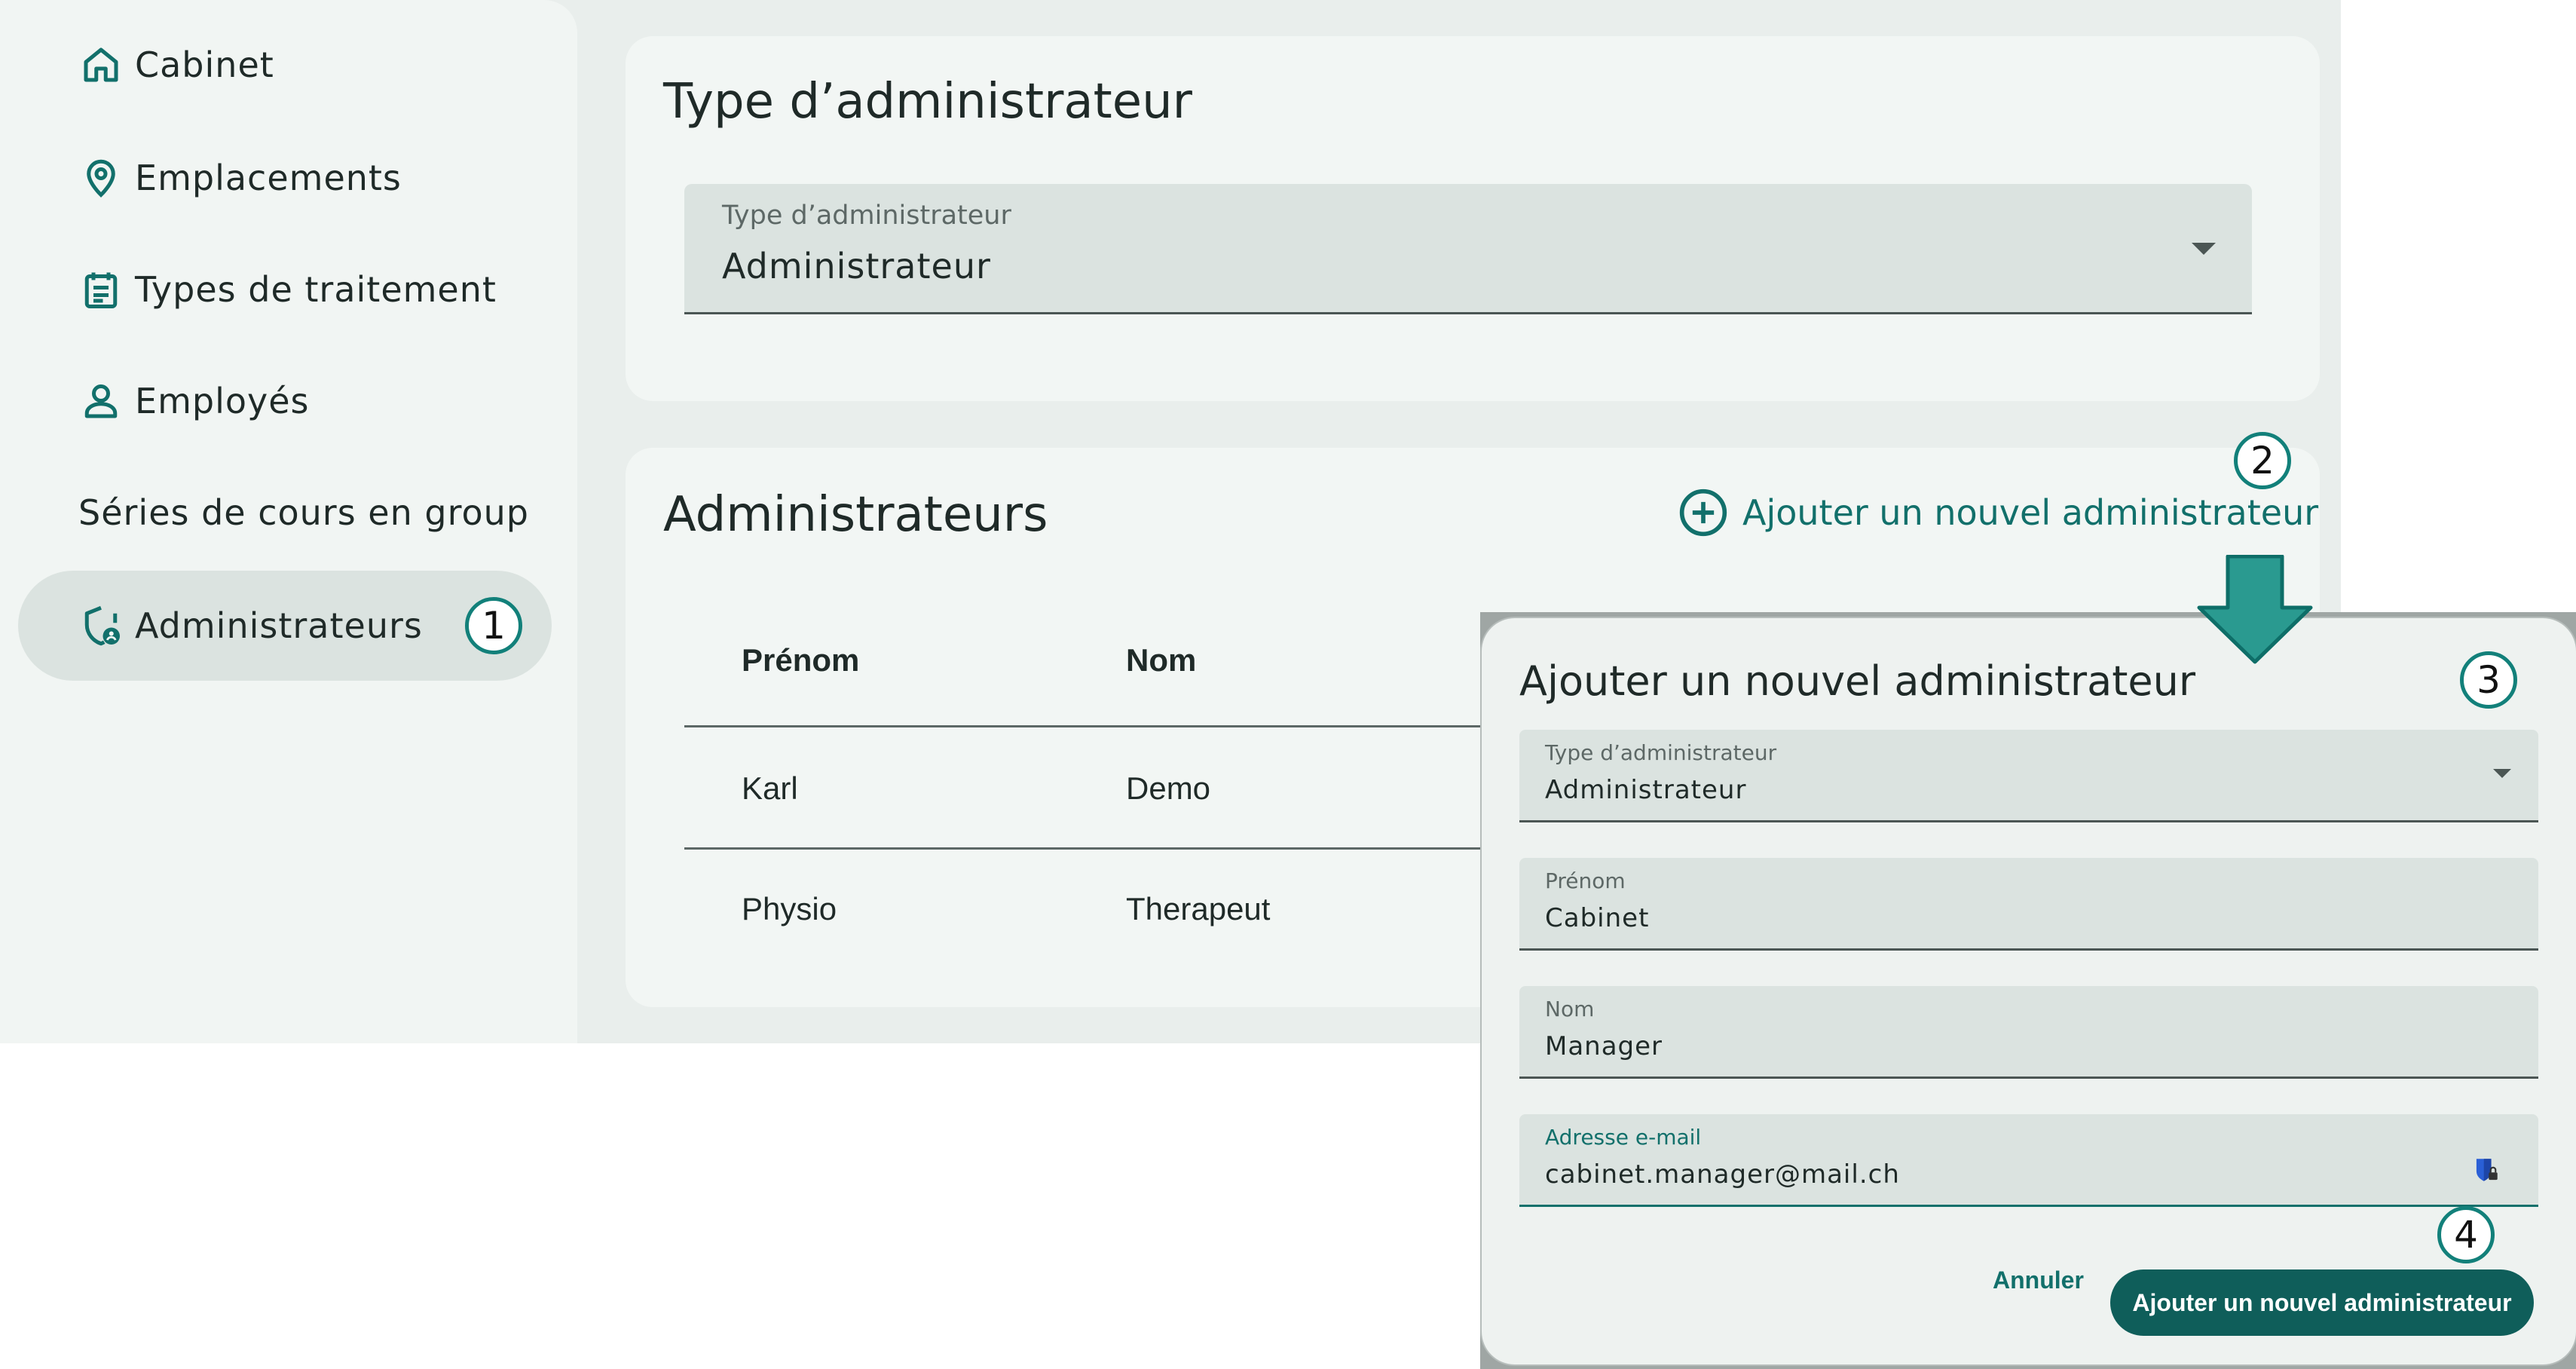 Image resolution: width=2576 pixels, height=1369 pixels. What do you see at coordinates (1585, 880) in the screenshot?
I see `field-label: Prénom` at bounding box center [1585, 880].